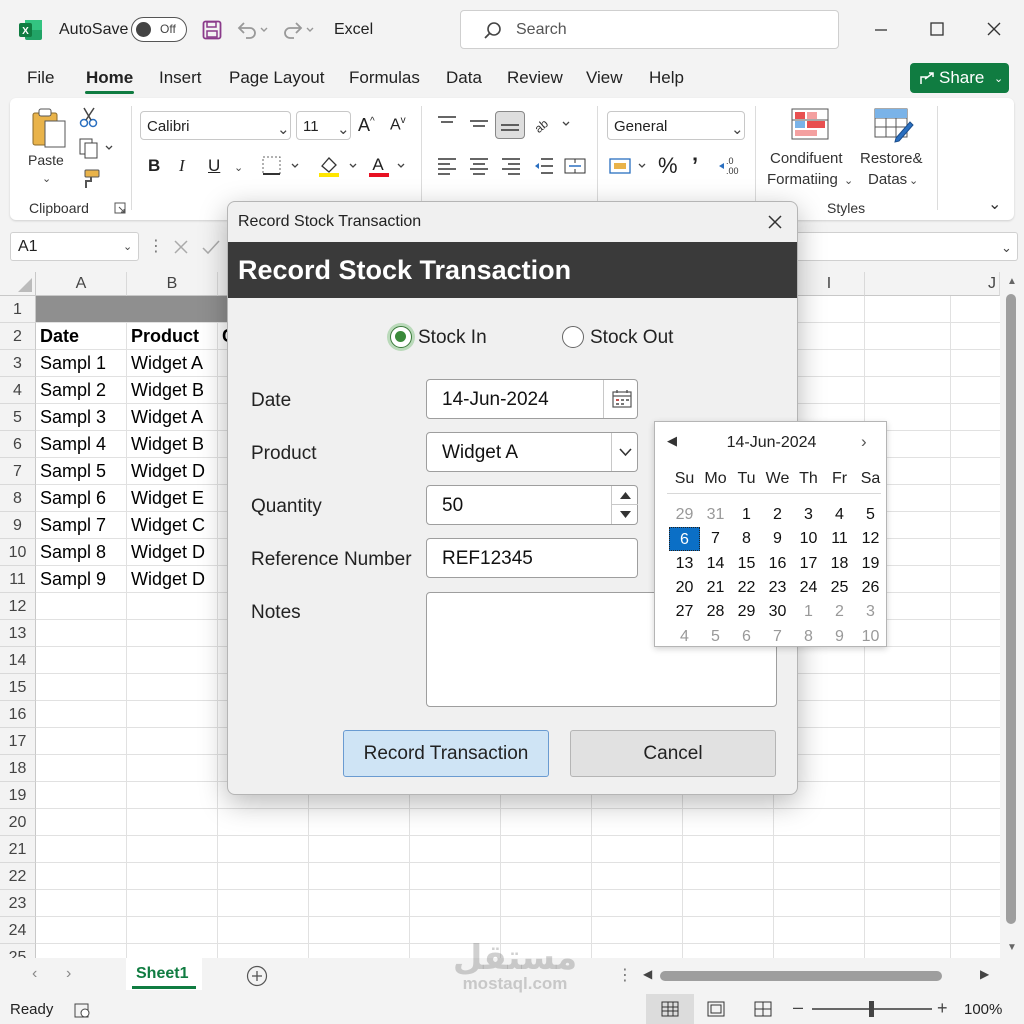 The image size is (1024, 1024). I want to click on tab-file: File, so click(40, 78).